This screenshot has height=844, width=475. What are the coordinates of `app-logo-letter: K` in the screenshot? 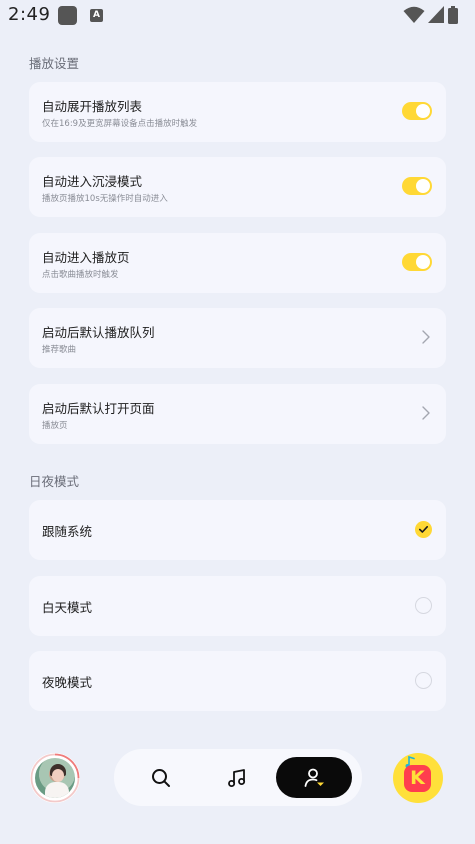 It's located at (417, 778).